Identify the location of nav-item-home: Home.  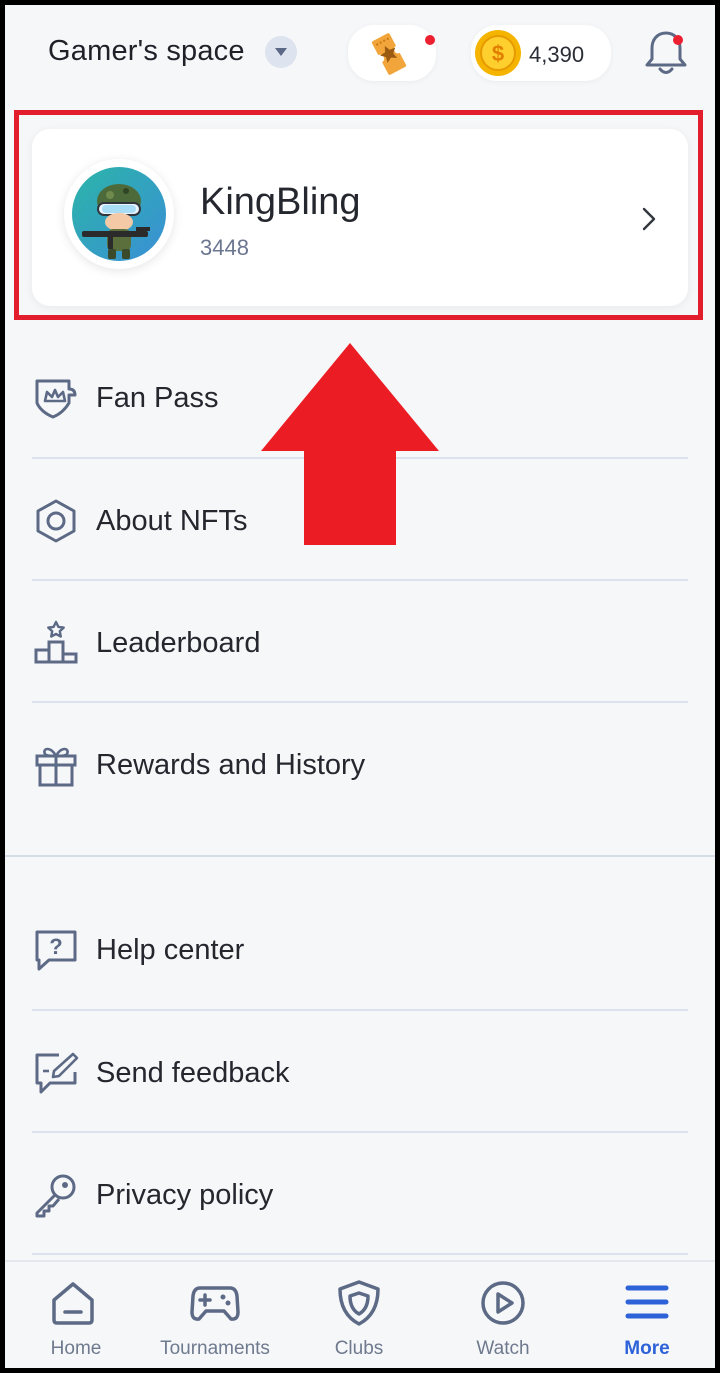
(76, 1315).